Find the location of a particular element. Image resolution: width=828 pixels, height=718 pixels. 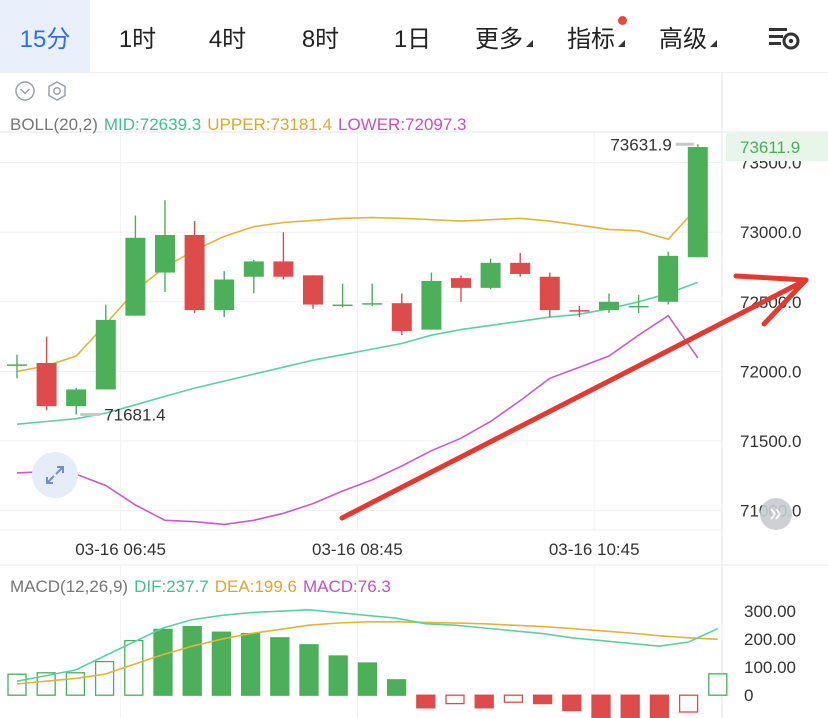

double-chevron-right-icon is located at coordinates (776, 514).